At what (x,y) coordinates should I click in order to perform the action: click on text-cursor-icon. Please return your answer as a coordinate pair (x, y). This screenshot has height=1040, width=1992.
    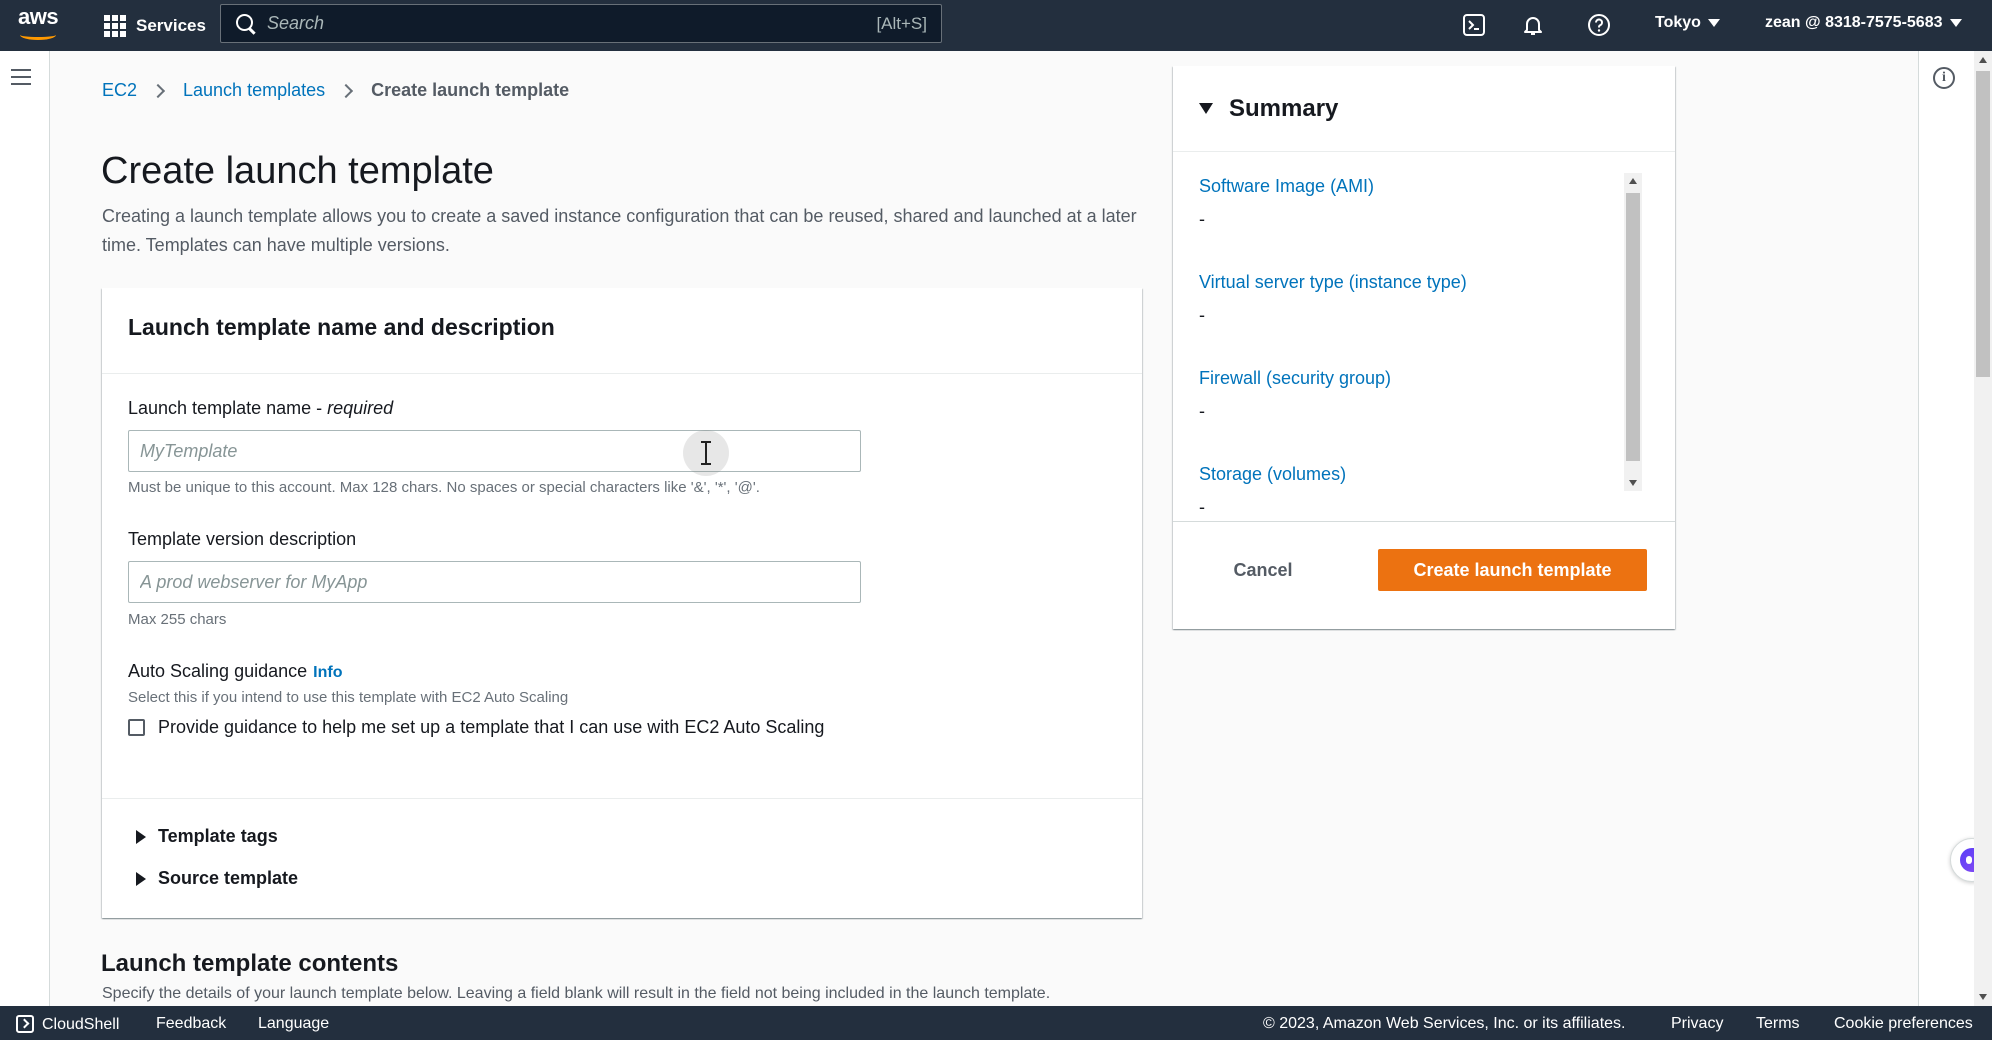
    Looking at the image, I should click on (706, 453).